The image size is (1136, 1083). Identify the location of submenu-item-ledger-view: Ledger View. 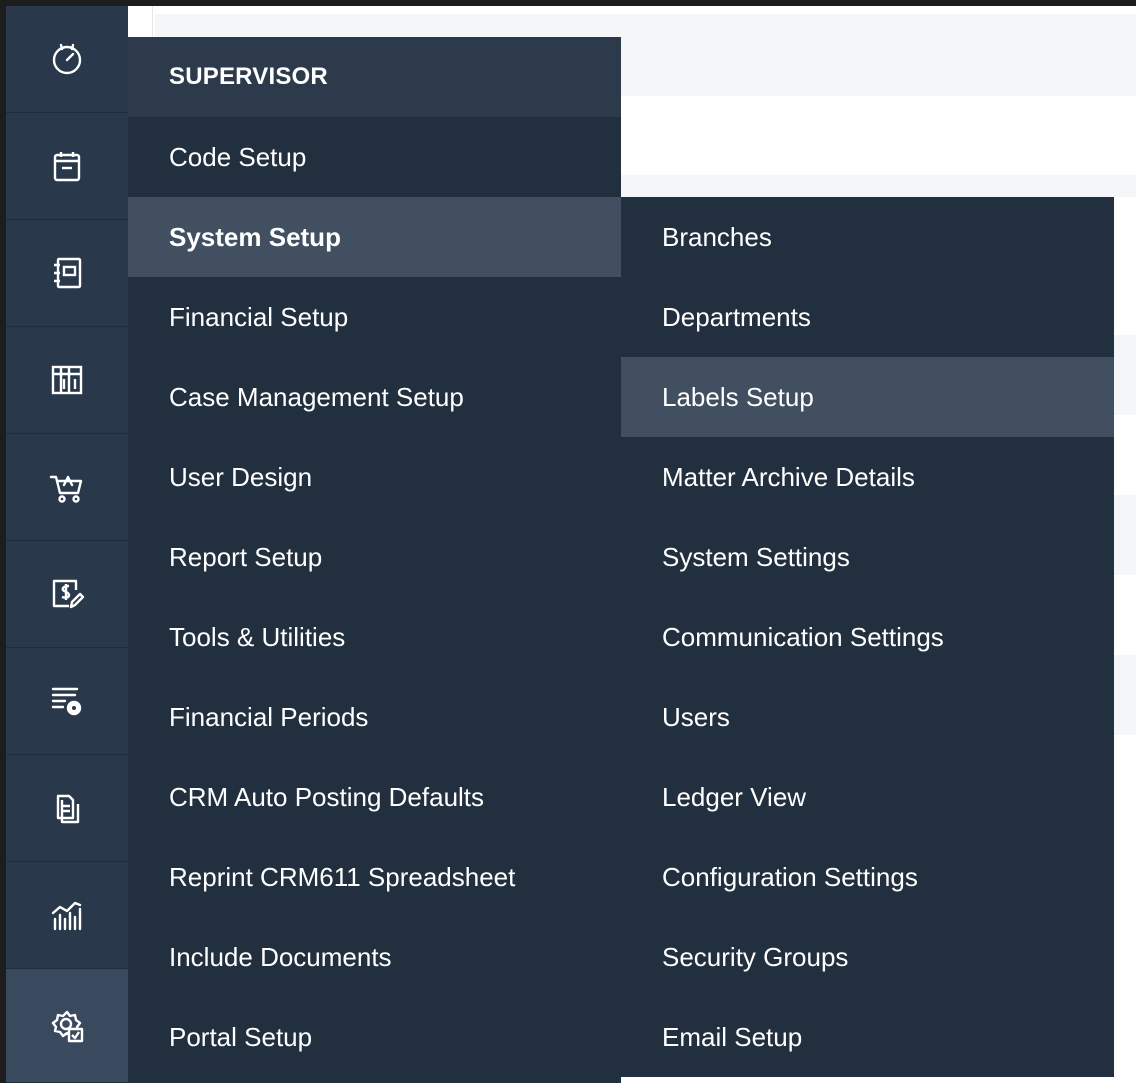
(867, 797).